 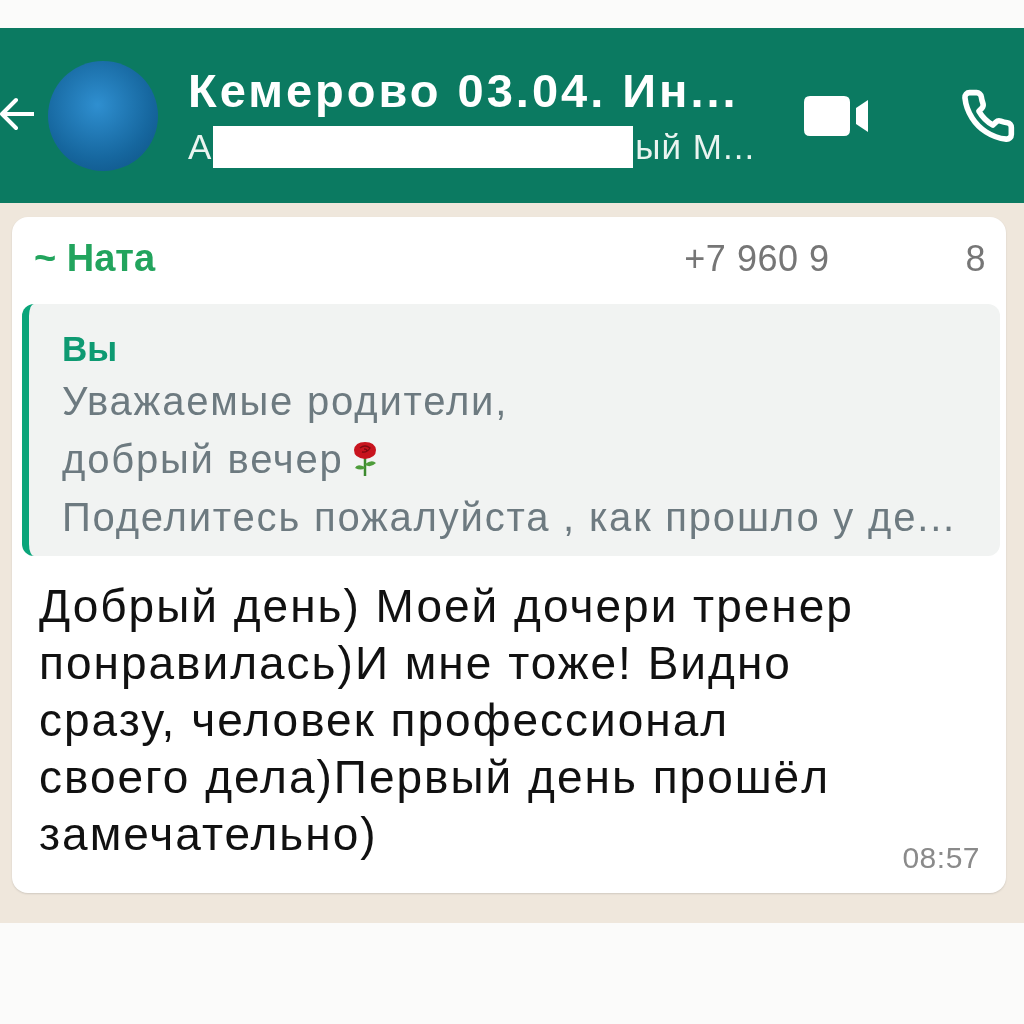 I want to click on sender-name: ~ Ната, so click(x=95, y=258).